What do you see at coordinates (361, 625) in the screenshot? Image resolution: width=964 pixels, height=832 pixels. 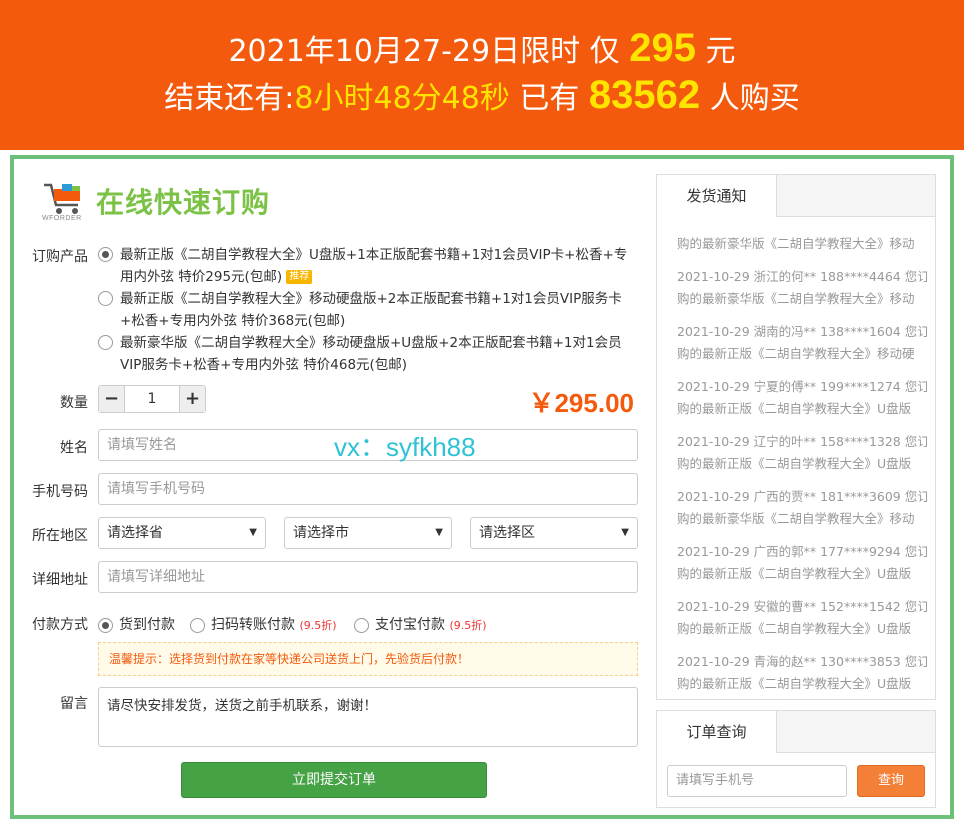 I see `payment-radio-alipay` at bounding box center [361, 625].